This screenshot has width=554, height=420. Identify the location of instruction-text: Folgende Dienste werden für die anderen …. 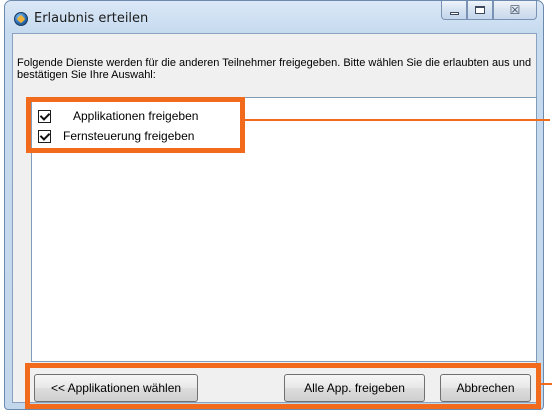
(274, 69).